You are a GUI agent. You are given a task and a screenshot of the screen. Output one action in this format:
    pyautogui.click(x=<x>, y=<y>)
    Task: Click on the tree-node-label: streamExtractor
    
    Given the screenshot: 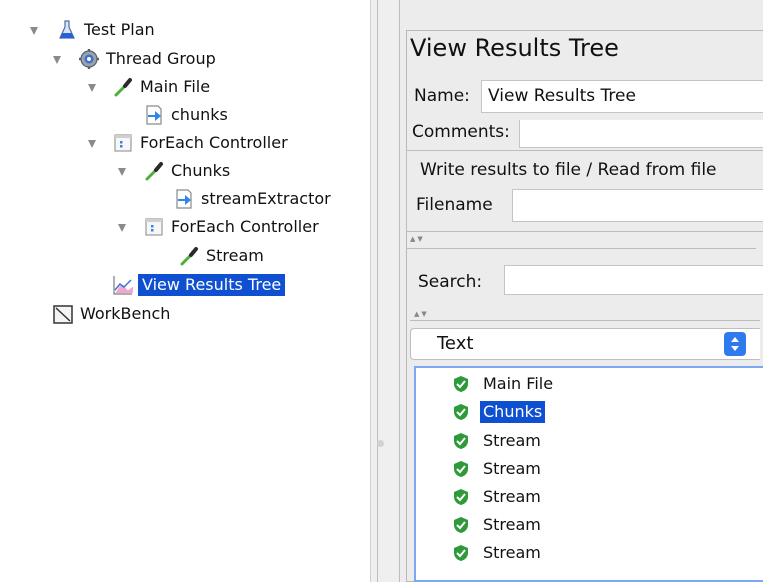 What is the action you would take?
    pyautogui.click(x=266, y=198)
    